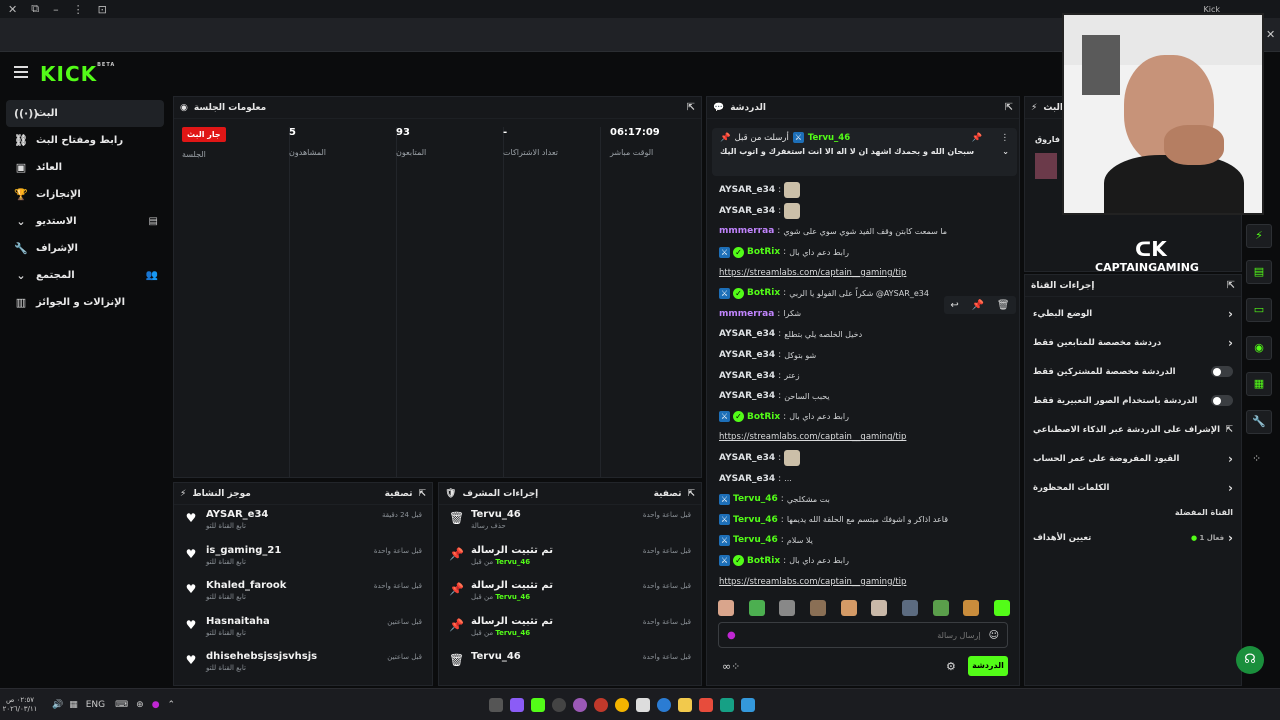  Describe the element at coordinates (85, 302) in the screenshot. I see `nav-item-drops: ▥ الإنزالات و الجوائز` at that location.